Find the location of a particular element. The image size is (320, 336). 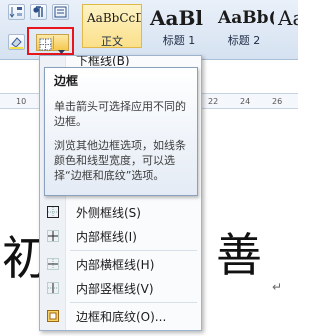

menu-item-inside-horizontal: 内部横框线(H) is located at coordinates (120, 264).